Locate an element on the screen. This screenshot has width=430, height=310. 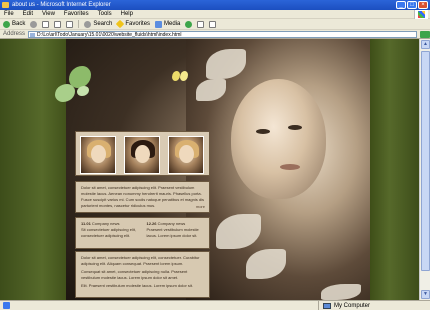
home-icon is located at coordinates (70, 24).